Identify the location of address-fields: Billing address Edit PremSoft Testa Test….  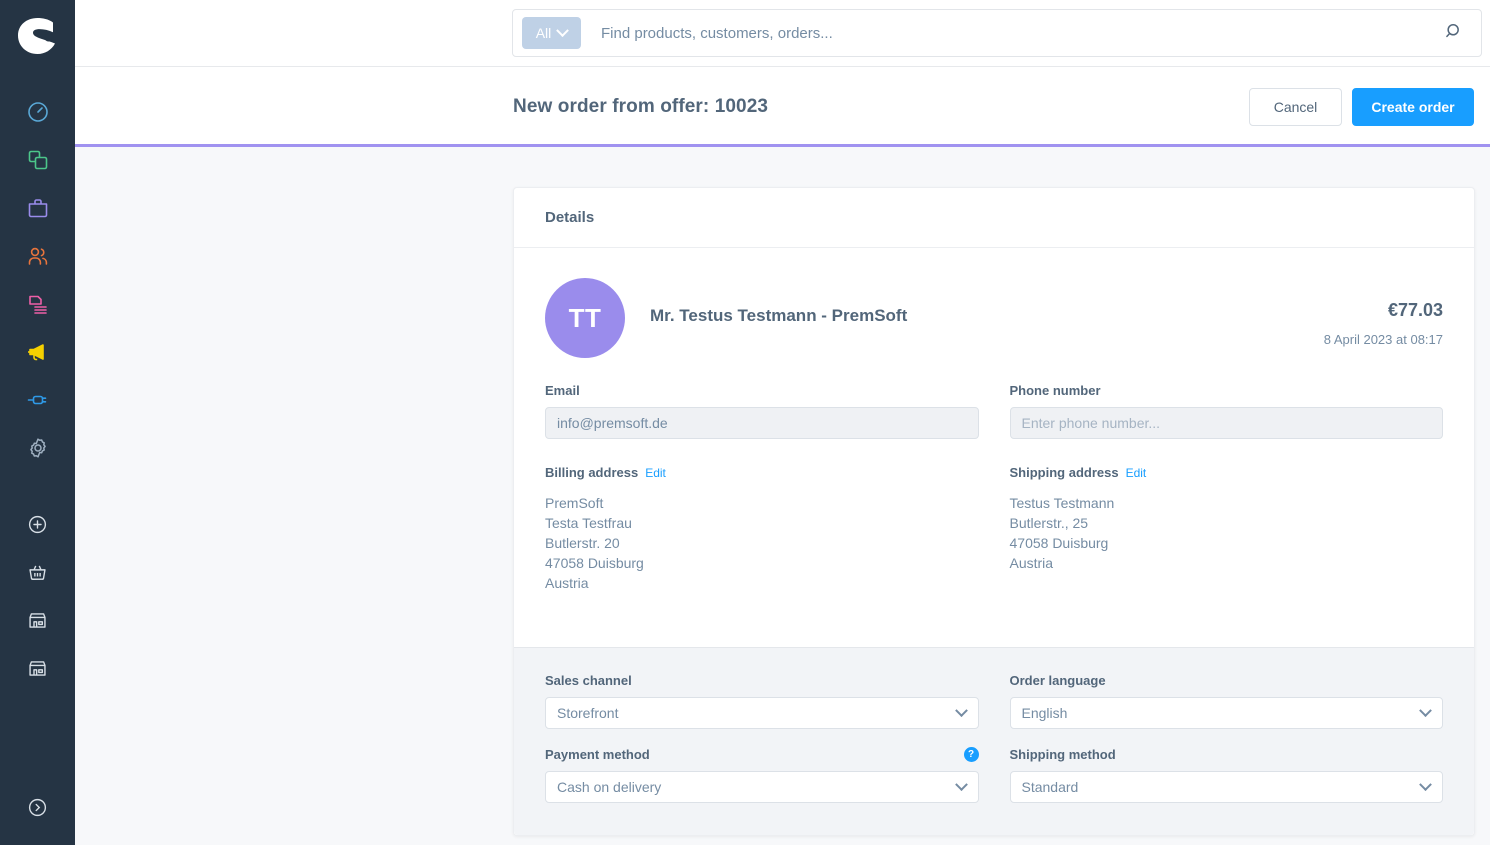
(994, 516).